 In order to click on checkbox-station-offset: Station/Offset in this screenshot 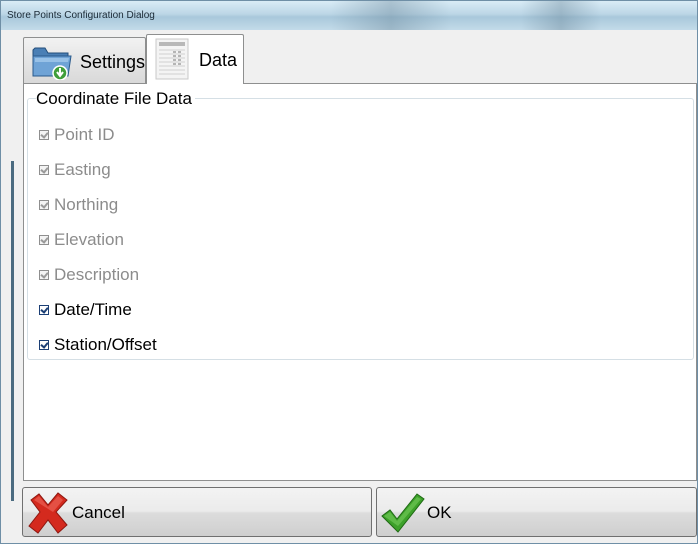, I will do `click(98, 345)`.